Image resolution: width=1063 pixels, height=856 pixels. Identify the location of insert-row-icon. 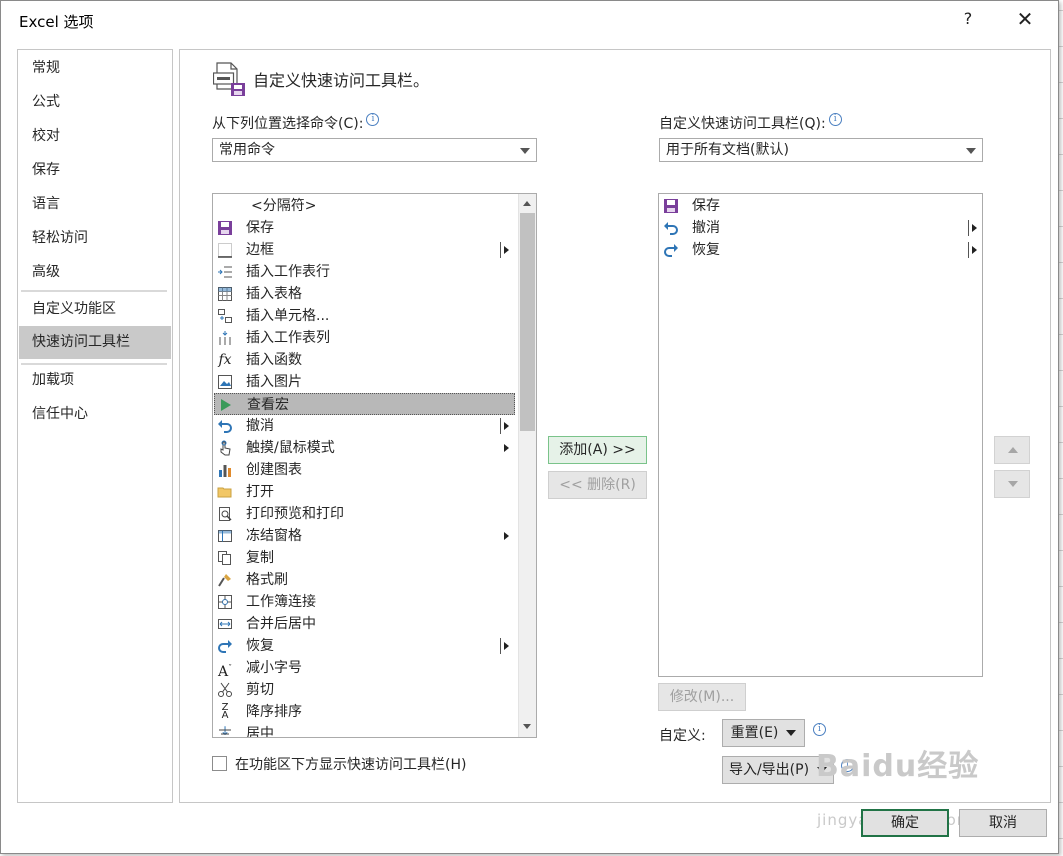
(225, 272).